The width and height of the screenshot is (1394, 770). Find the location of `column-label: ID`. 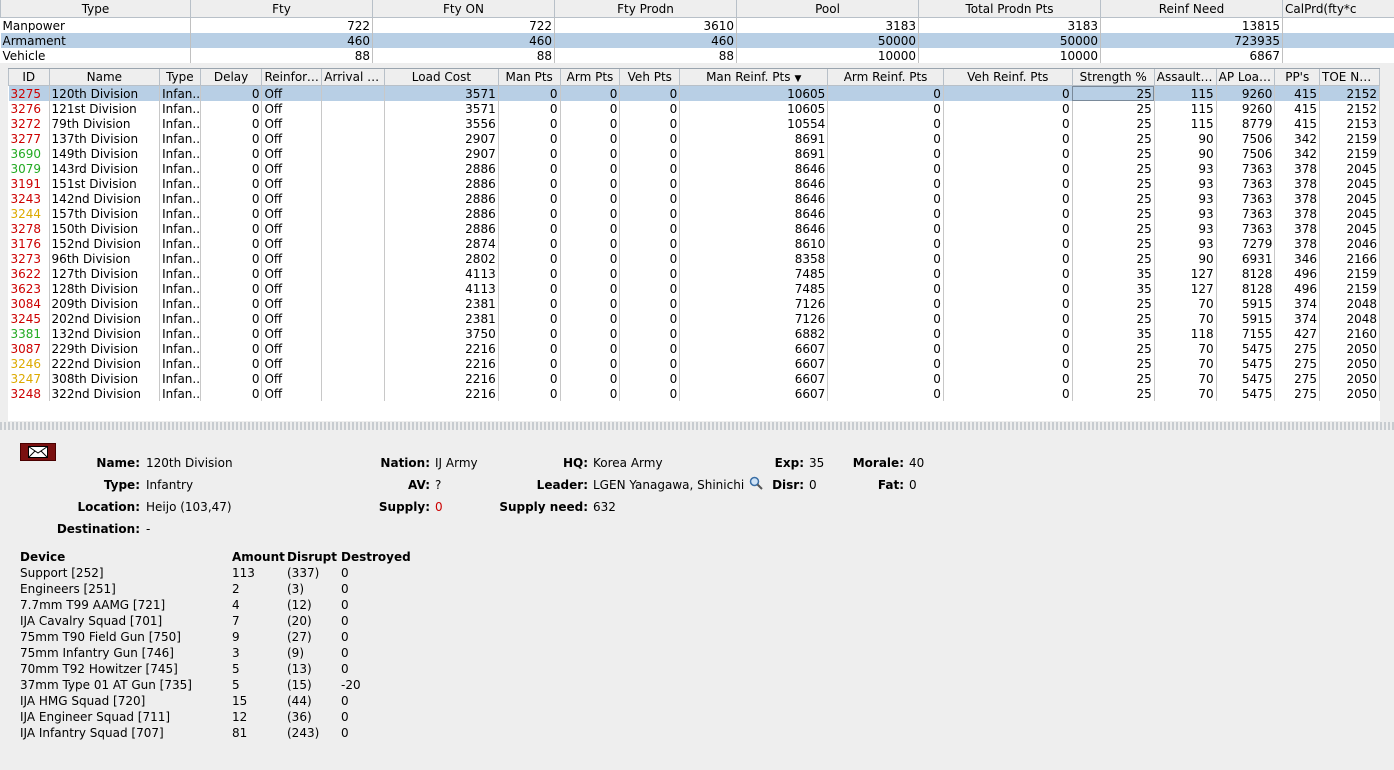

column-label: ID is located at coordinates (29, 77).